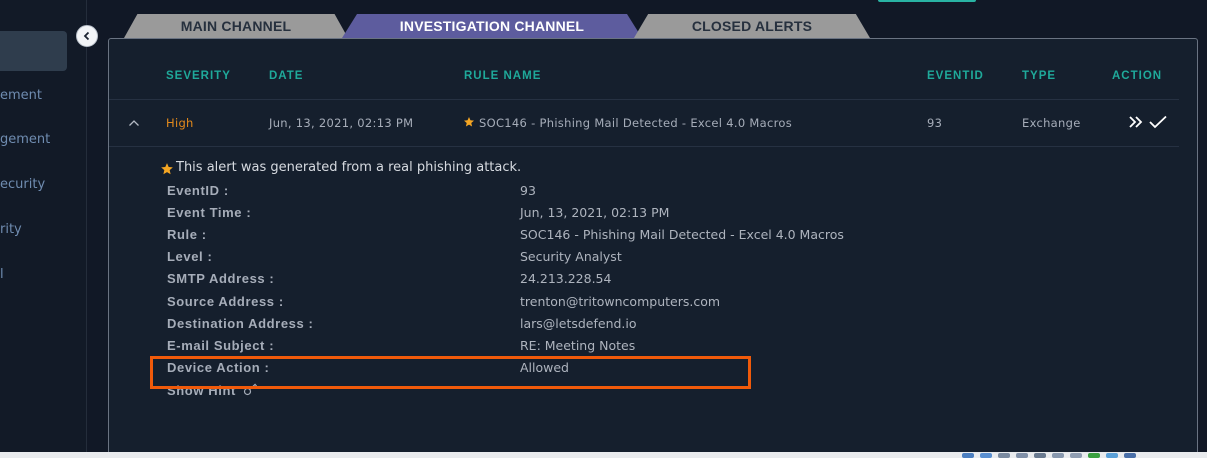  I want to click on severity-badge: High, so click(180, 123).